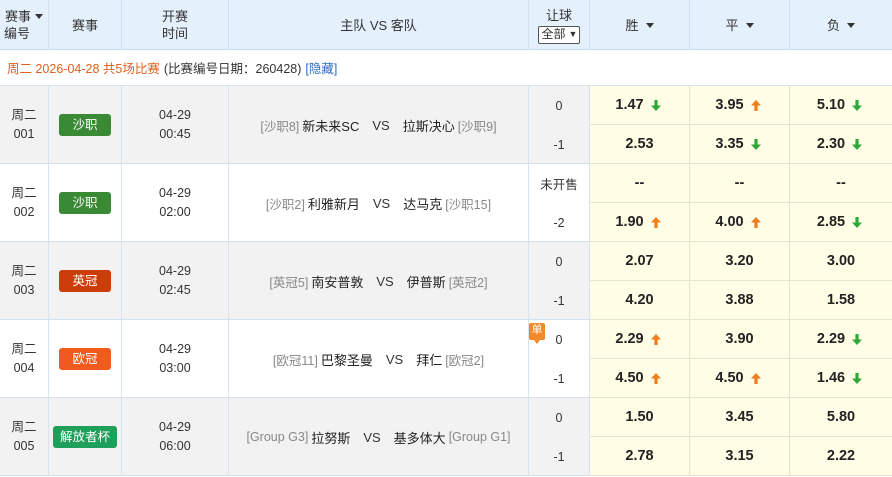  Describe the element at coordinates (640, 417) in the screenshot. I see `odds-win: 1.50` at that location.